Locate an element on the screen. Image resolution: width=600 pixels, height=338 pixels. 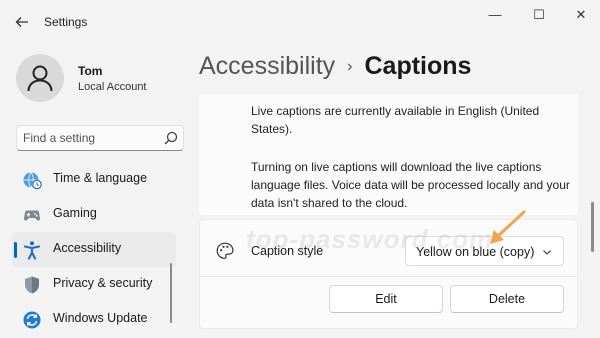
avatar is located at coordinates (40, 78).